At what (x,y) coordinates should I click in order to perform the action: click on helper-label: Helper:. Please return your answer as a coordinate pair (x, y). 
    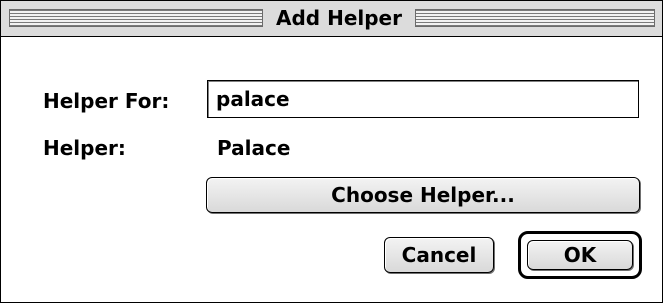
    Looking at the image, I should click on (84, 148).